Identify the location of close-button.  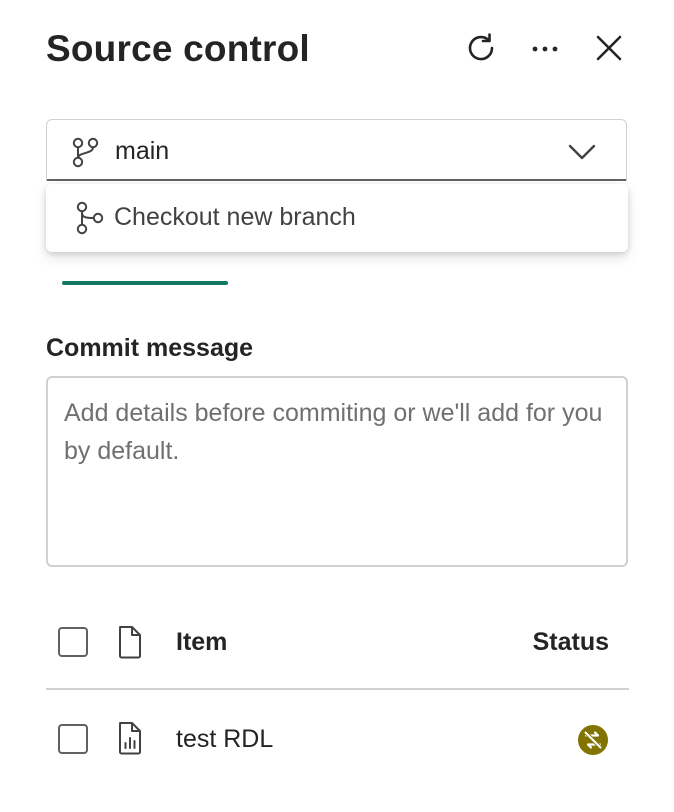
(609, 48).